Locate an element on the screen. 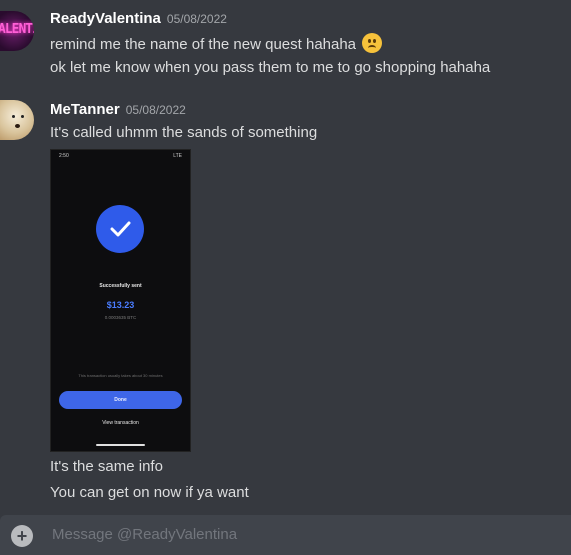 The width and height of the screenshot is (571, 555). check-icon is located at coordinates (120, 229).